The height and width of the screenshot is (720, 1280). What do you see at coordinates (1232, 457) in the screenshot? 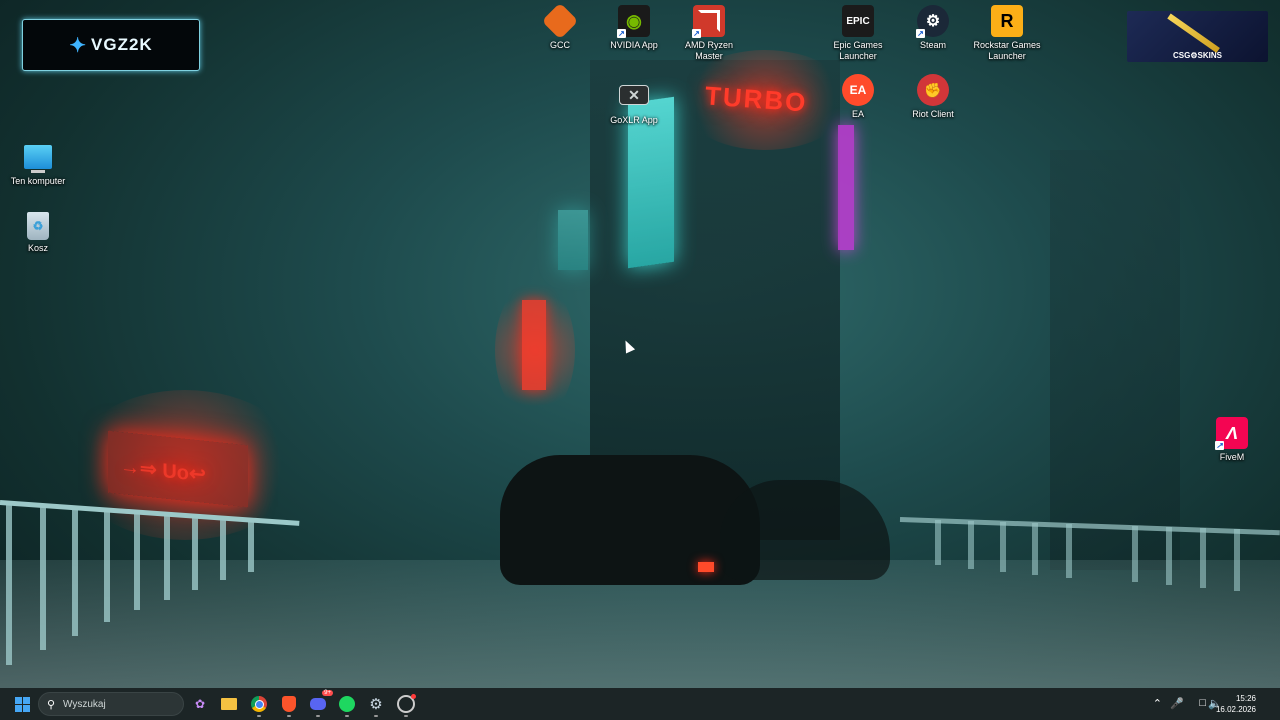
I see `desktop-icon-label: FiveM` at bounding box center [1232, 457].